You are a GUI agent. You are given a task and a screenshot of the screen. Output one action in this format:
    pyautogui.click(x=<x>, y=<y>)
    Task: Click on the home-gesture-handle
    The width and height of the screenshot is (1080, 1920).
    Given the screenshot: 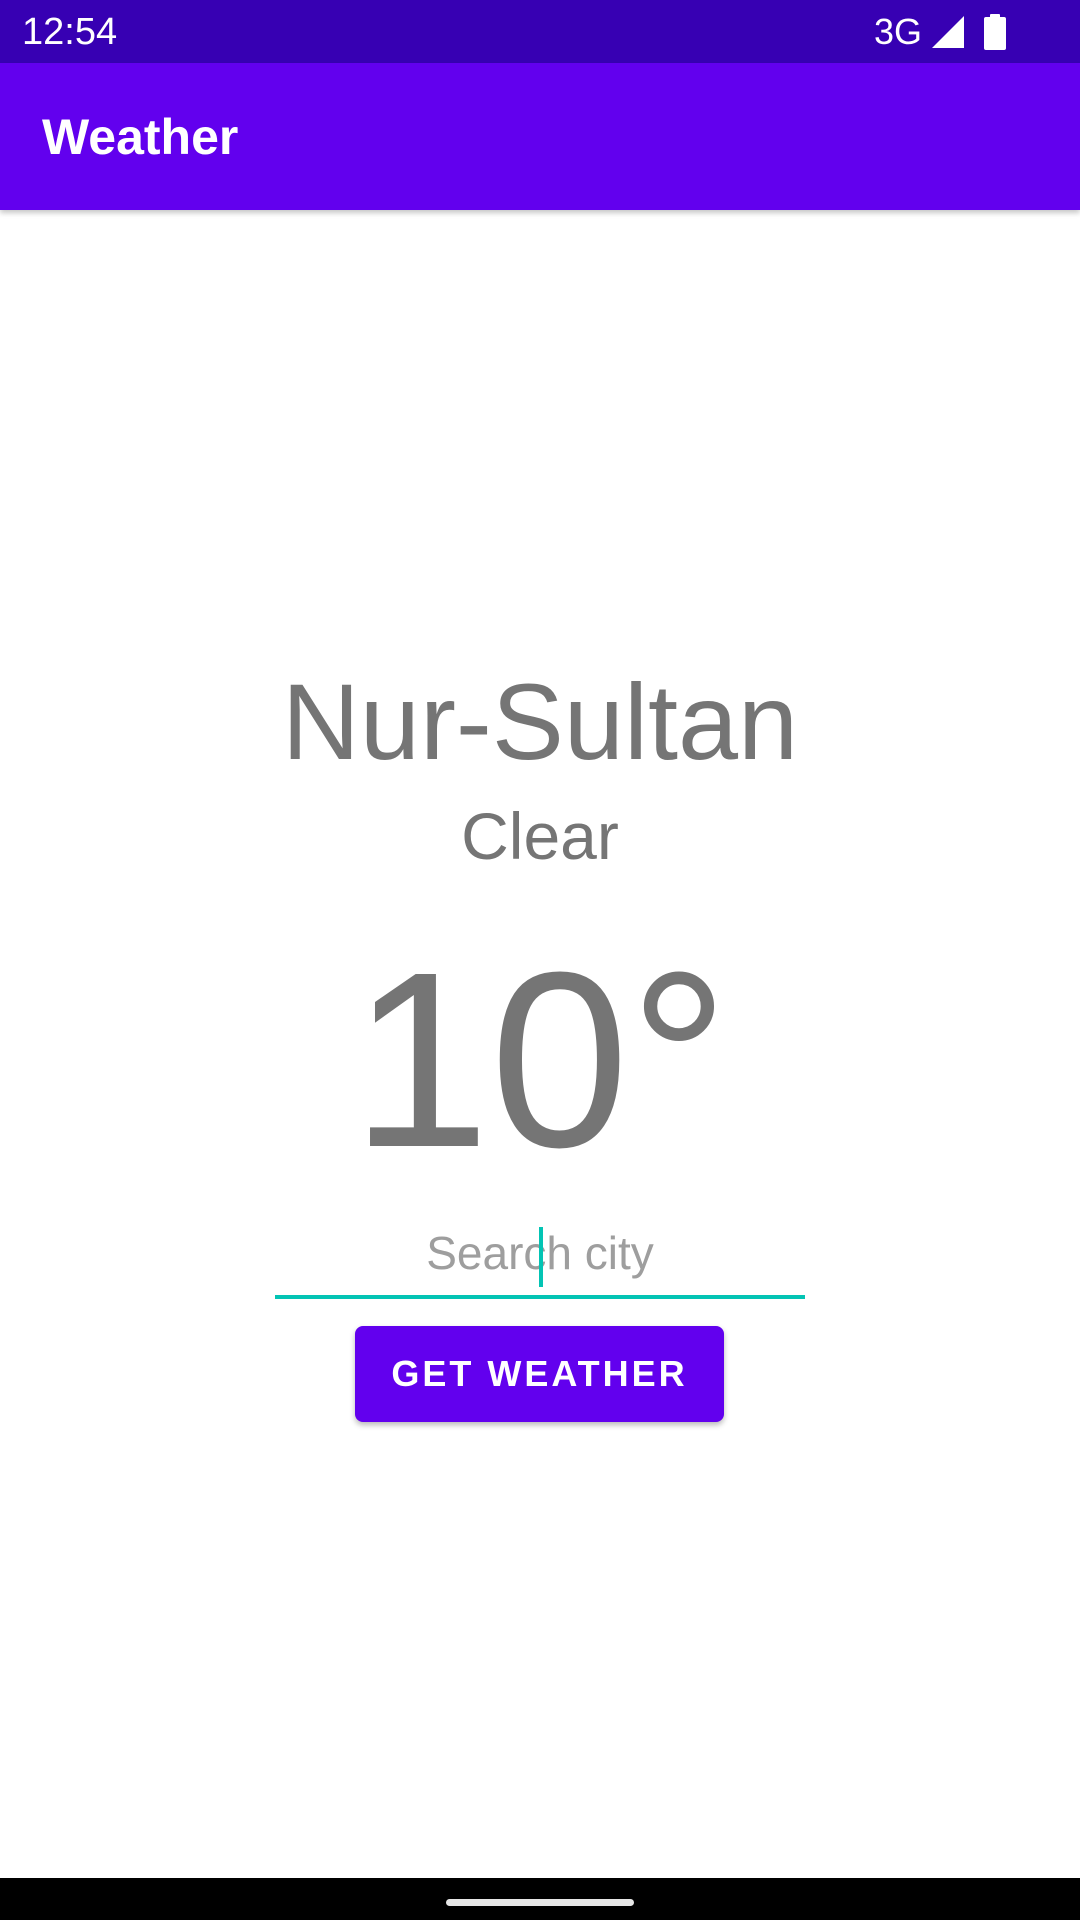 What is the action you would take?
    pyautogui.click(x=540, y=1902)
    